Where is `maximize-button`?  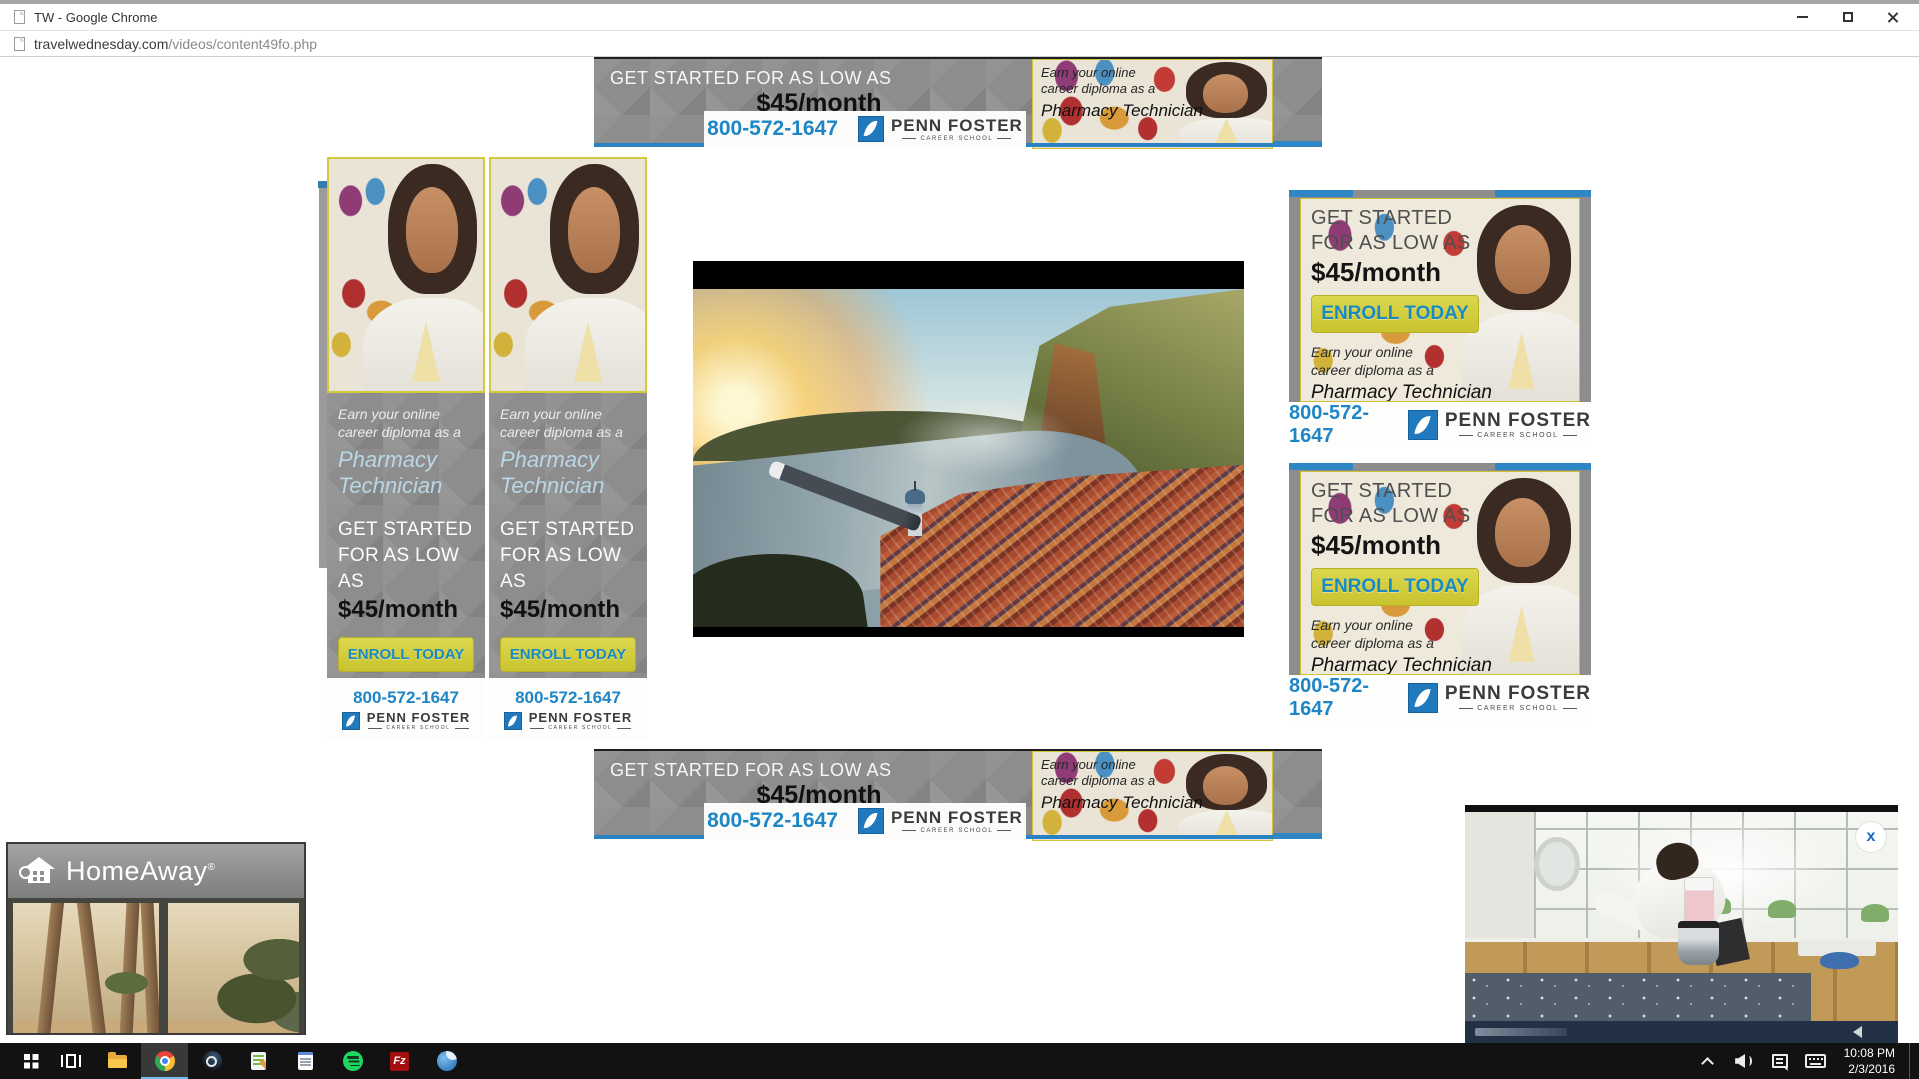 maximize-button is located at coordinates (1847, 17).